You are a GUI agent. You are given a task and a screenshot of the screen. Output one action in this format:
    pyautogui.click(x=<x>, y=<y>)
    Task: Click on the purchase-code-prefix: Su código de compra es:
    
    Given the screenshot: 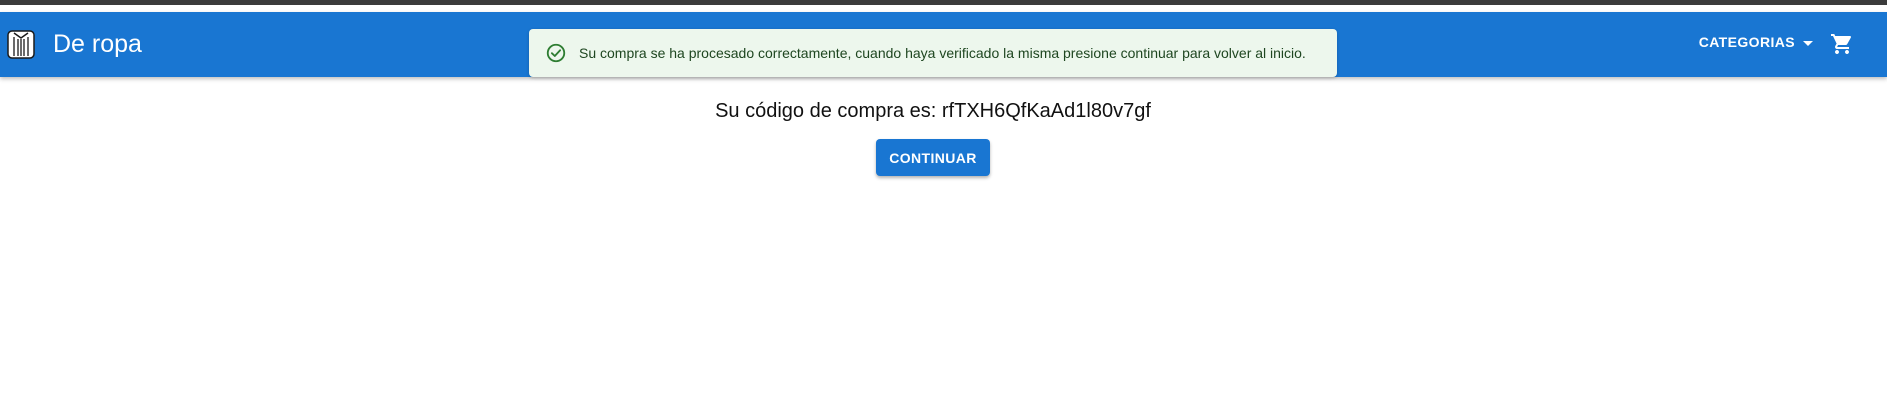 What is the action you would take?
    pyautogui.click(x=828, y=111)
    